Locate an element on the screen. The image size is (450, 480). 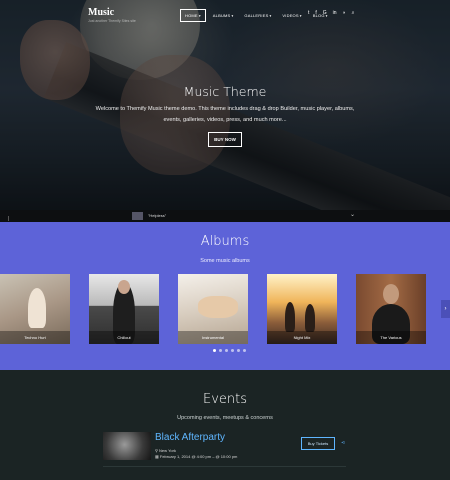
event-date-text: February 1, 2014 @ 4:00 pm – @ 10:00 pm is located at coordinates (198, 456).